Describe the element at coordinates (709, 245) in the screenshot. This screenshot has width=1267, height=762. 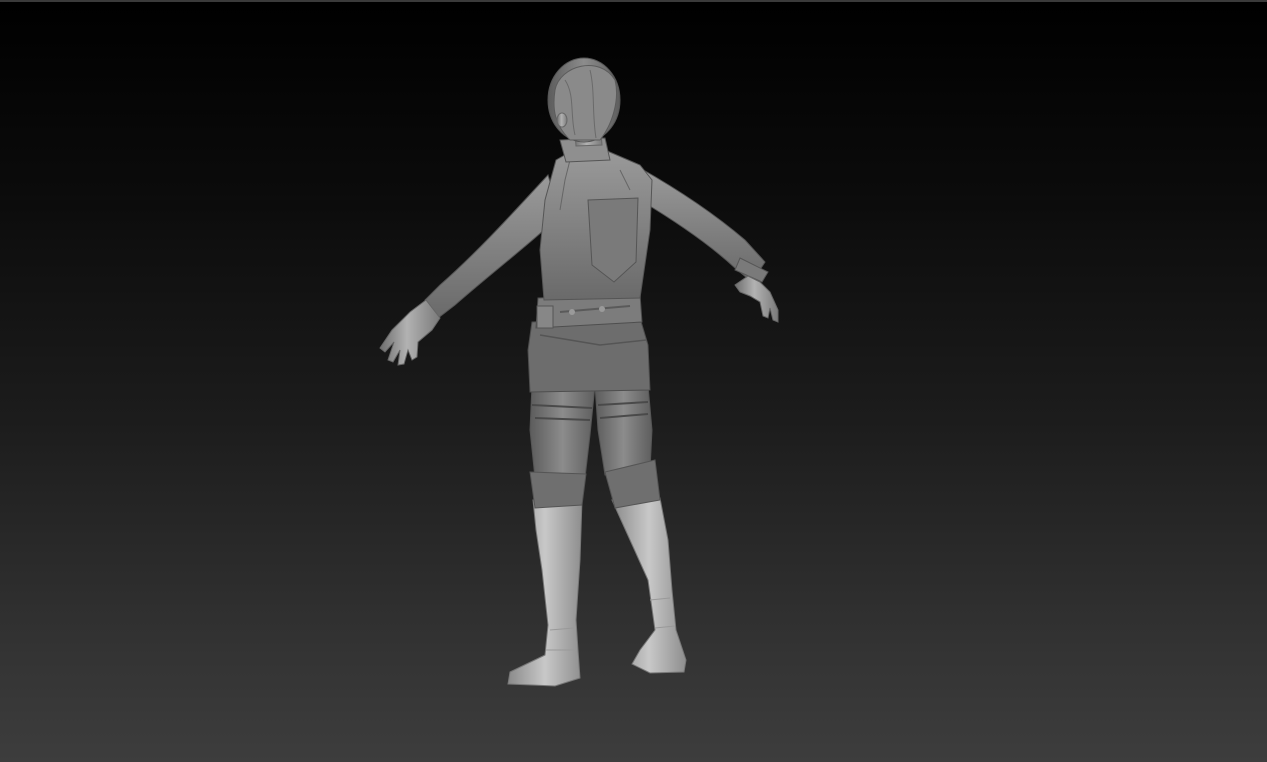
I see `right-arm` at that location.